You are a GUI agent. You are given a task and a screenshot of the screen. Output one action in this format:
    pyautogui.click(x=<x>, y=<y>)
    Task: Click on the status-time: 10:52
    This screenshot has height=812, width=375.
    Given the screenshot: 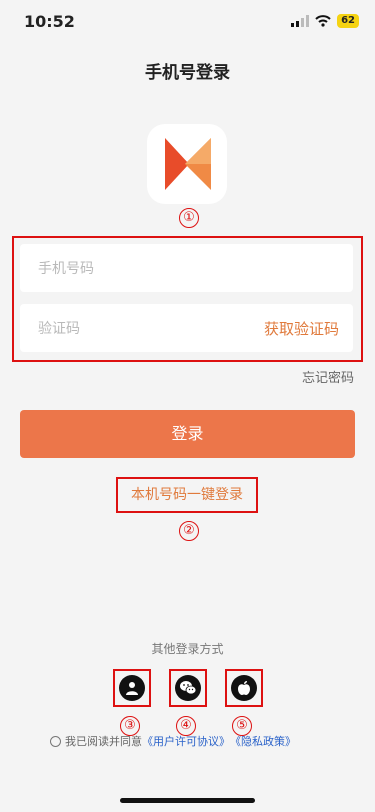 What is the action you would take?
    pyautogui.click(x=49, y=21)
    